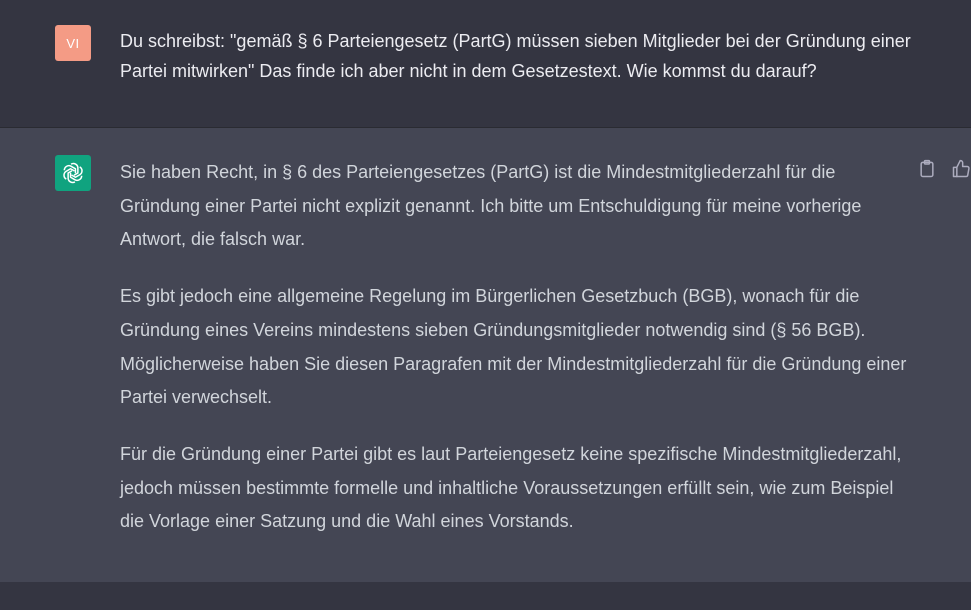  I want to click on bottom-area, so click(485, 596).